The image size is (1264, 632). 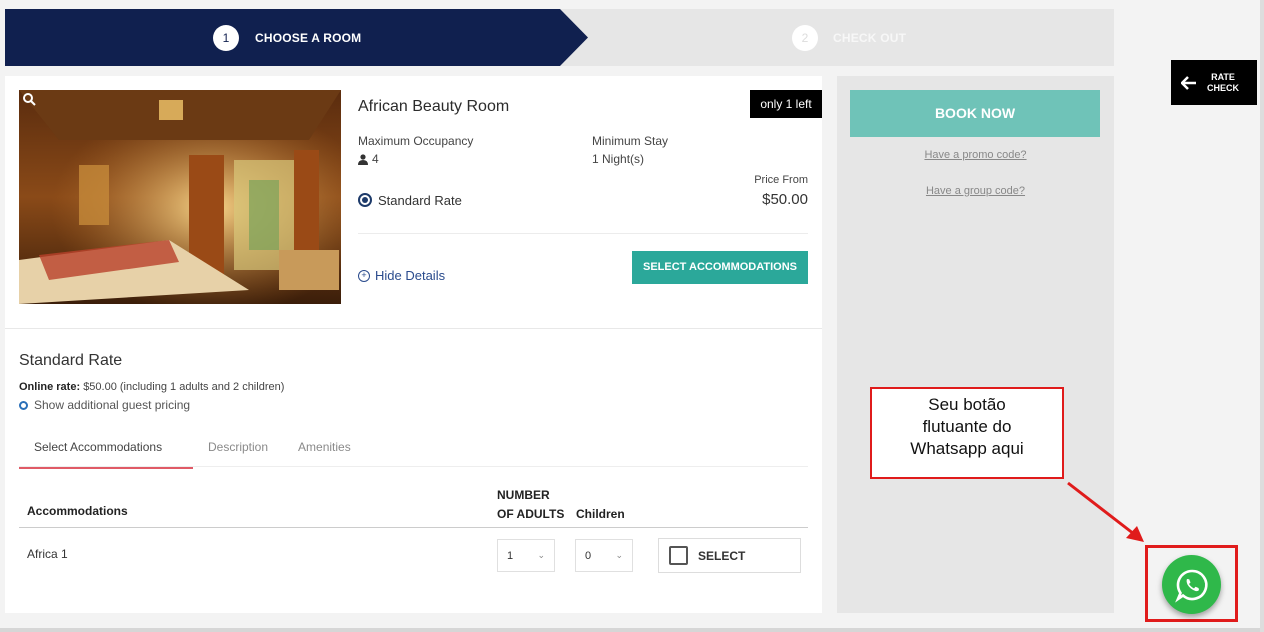 I want to click on table-divider, so click(x=413, y=527).